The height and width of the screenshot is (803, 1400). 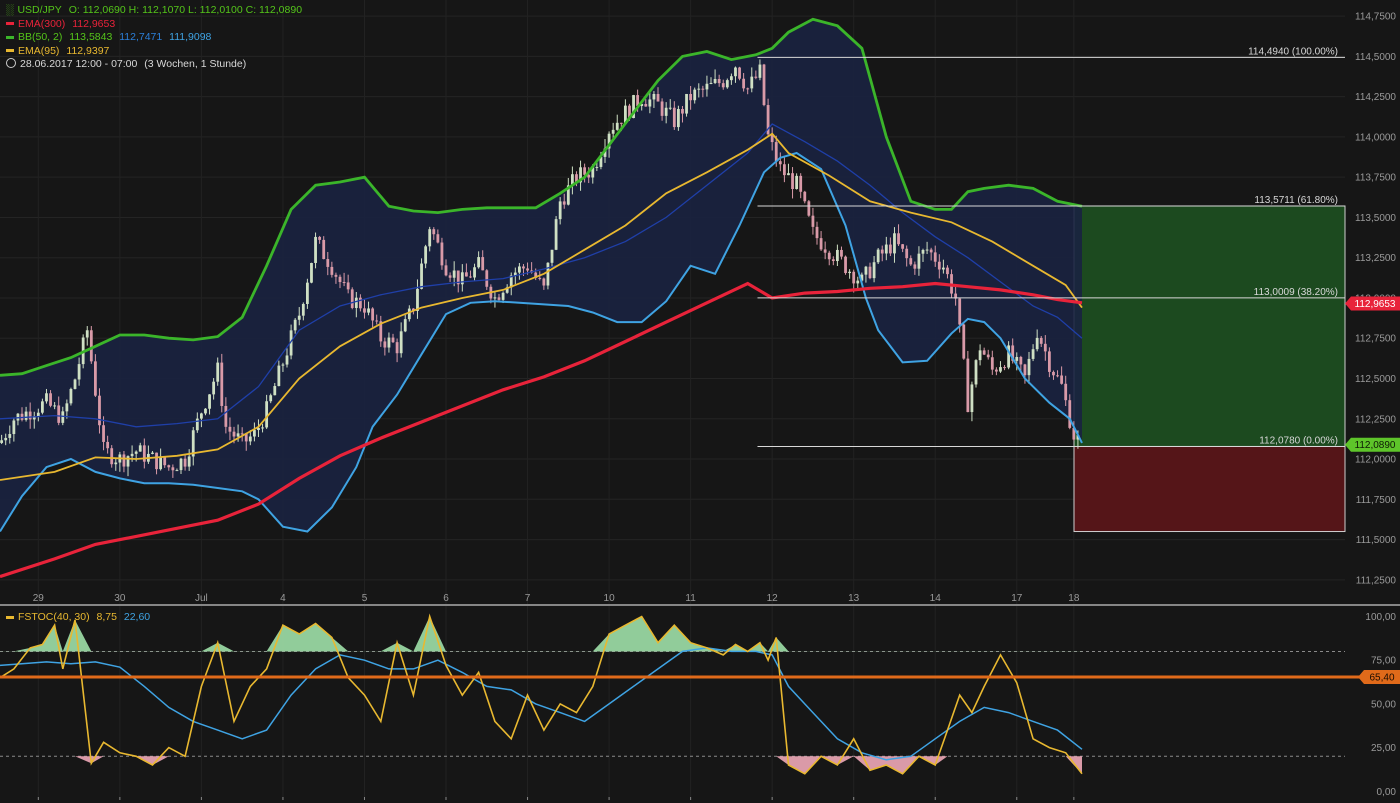 I want to click on osc-tick-label: 0,00, so click(x=1387, y=792).